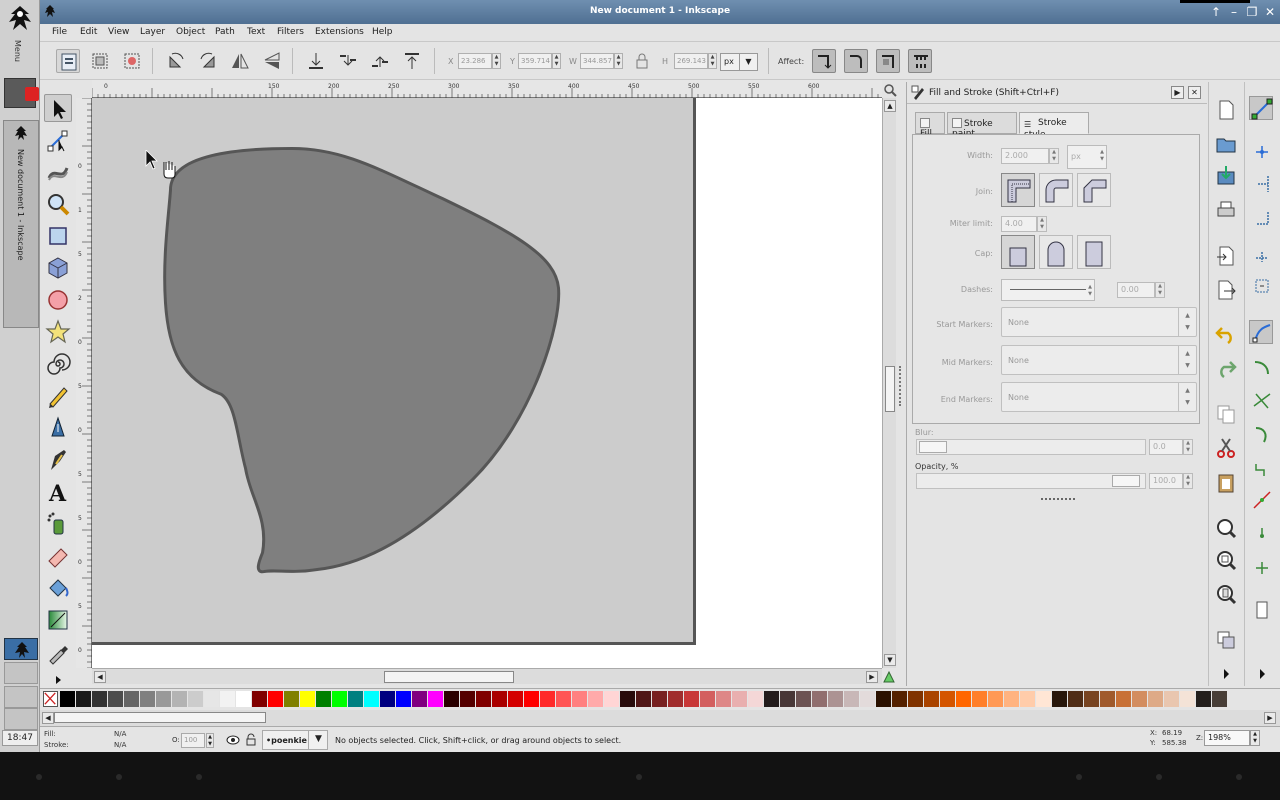 The image size is (1280, 800). Describe the element at coordinates (1226, 670) in the screenshot. I see `commands-more-icon` at that location.